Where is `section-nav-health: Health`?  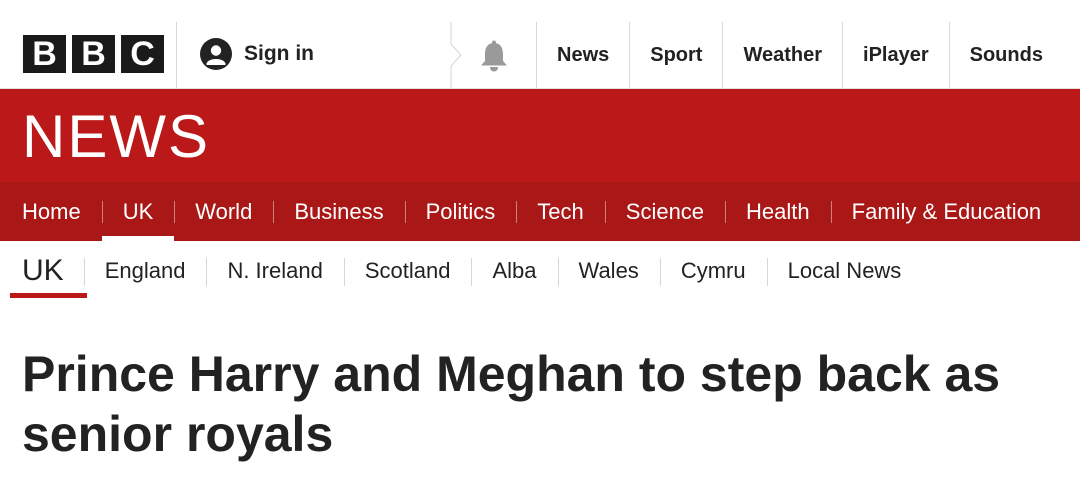
section-nav-health: Health is located at coordinates (778, 211).